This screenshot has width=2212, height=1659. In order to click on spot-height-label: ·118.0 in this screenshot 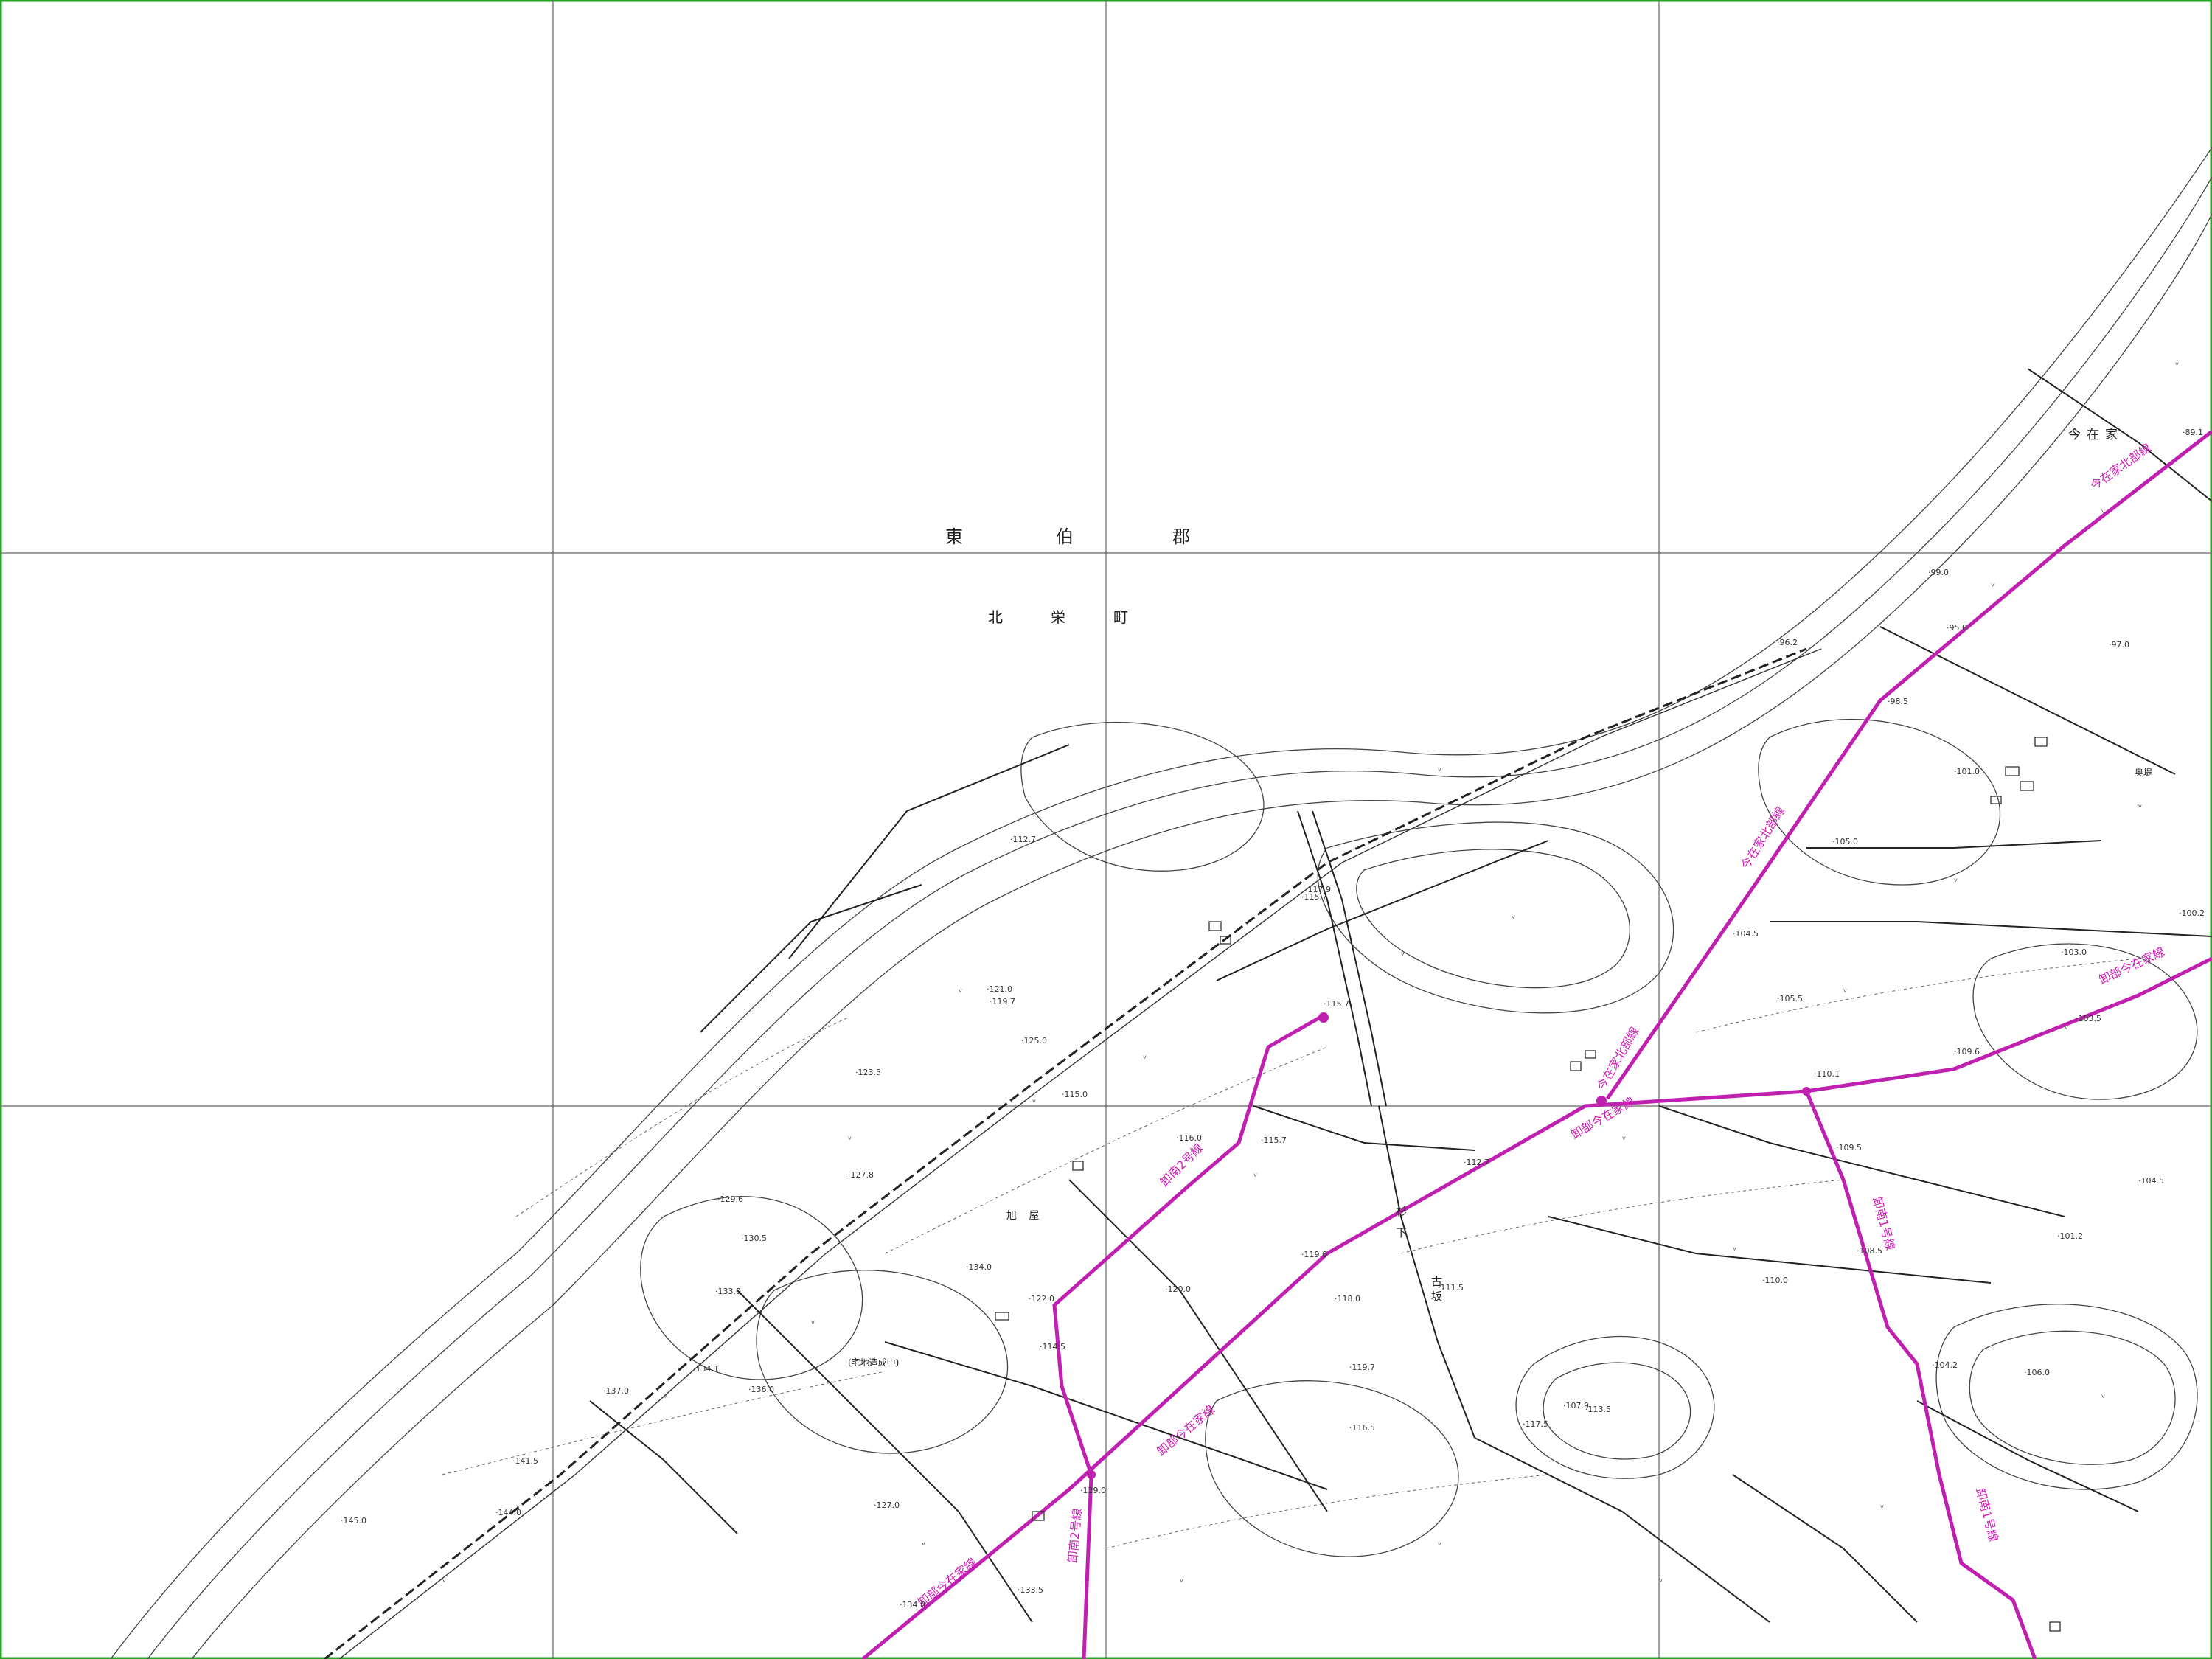, I will do `click(1347, 1299)`.